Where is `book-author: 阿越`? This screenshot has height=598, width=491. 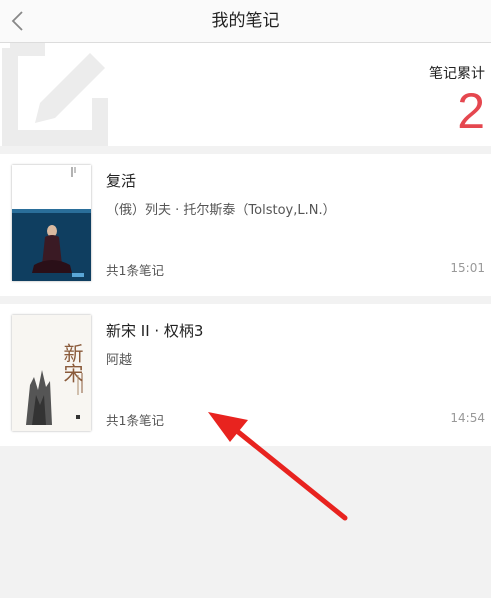
book-author: 阿越 is located at coordinates (119, 360).